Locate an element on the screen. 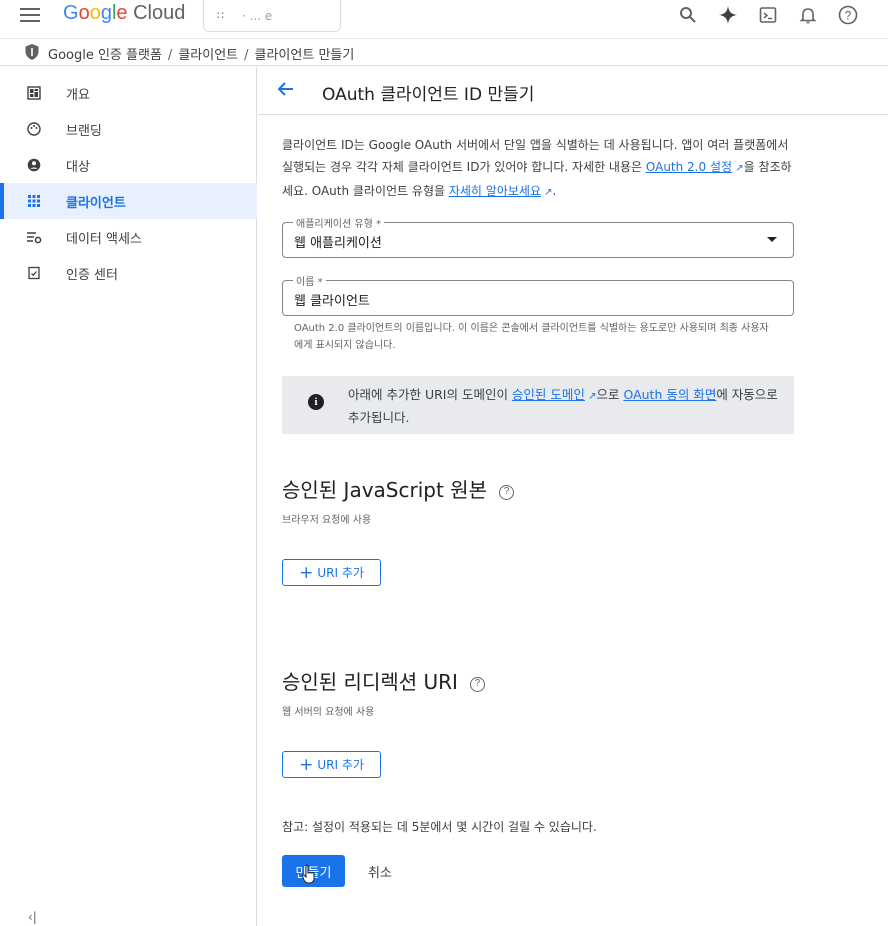 The image size is (888, 926). sidebar-item-overview: 개요 is located at coordinates (128, 93).